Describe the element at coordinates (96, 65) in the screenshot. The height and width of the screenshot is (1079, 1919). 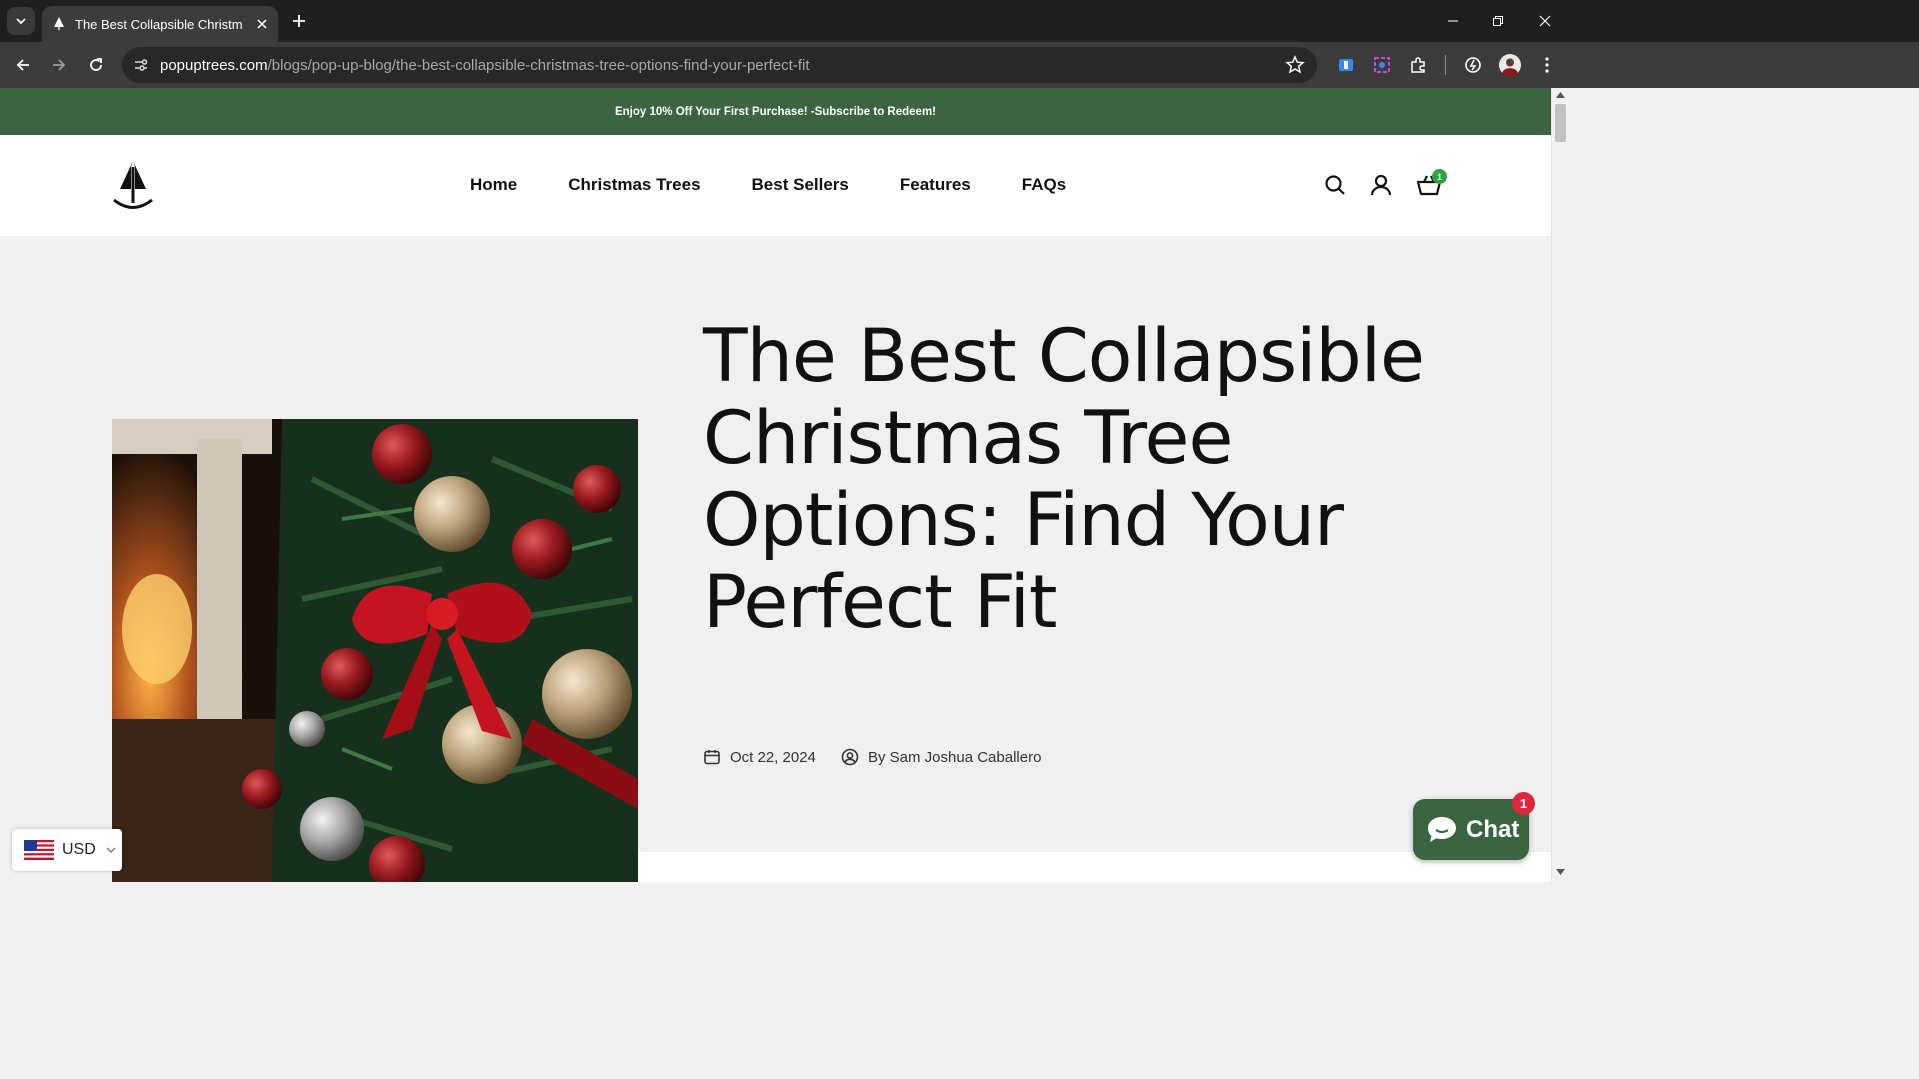
I see `reload-icon` at that location.